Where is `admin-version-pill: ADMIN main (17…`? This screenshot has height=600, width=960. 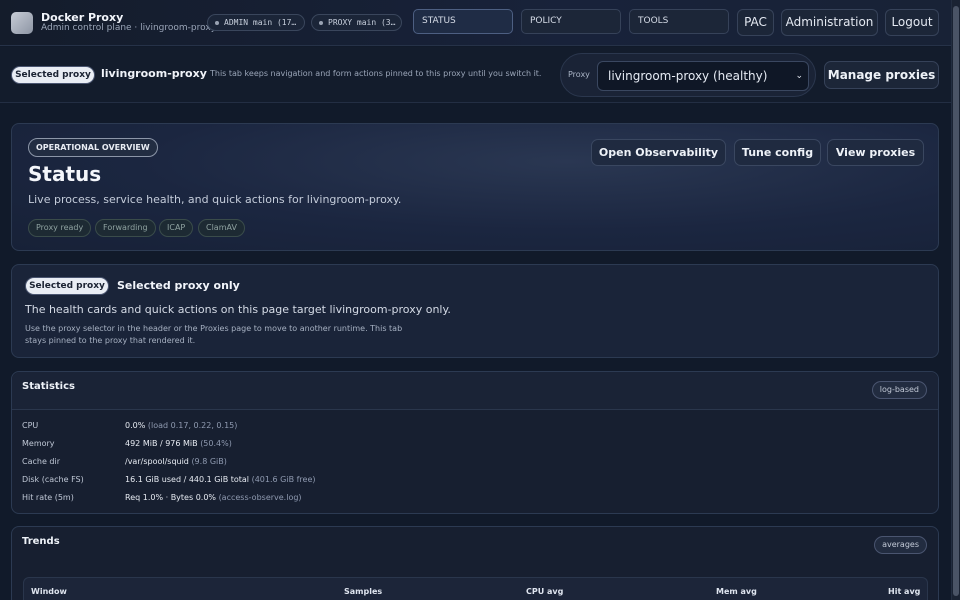 admin-version-pill: ADMIN main (17… is located at coordinates (256, 22).